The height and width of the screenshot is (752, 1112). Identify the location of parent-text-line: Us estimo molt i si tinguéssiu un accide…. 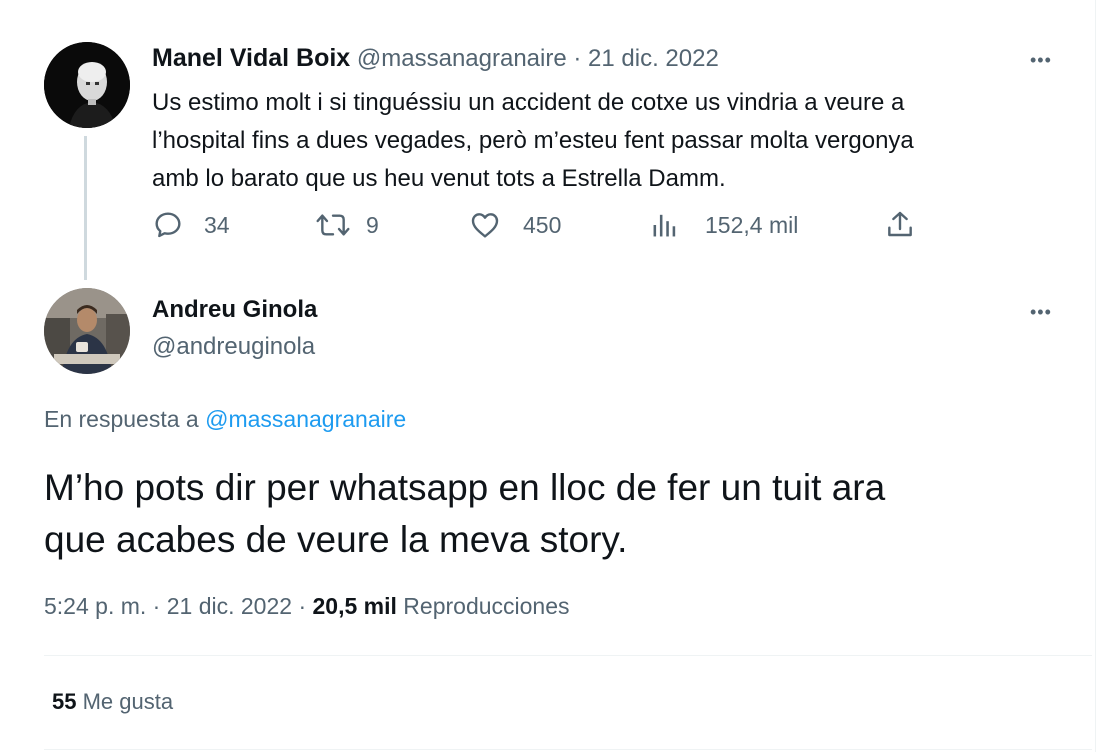
(528, 102).